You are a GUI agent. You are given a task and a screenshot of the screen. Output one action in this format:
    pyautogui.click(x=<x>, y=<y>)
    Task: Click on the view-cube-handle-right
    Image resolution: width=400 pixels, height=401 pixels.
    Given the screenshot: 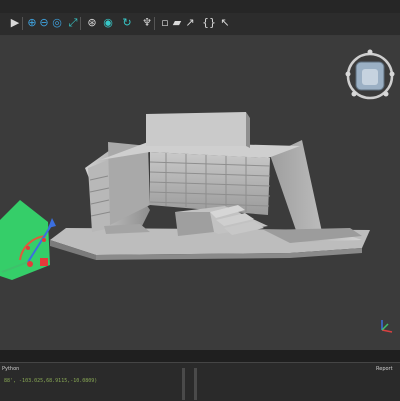 What is the action you would take?
    pyautogui.click(x=392, y=74)
    